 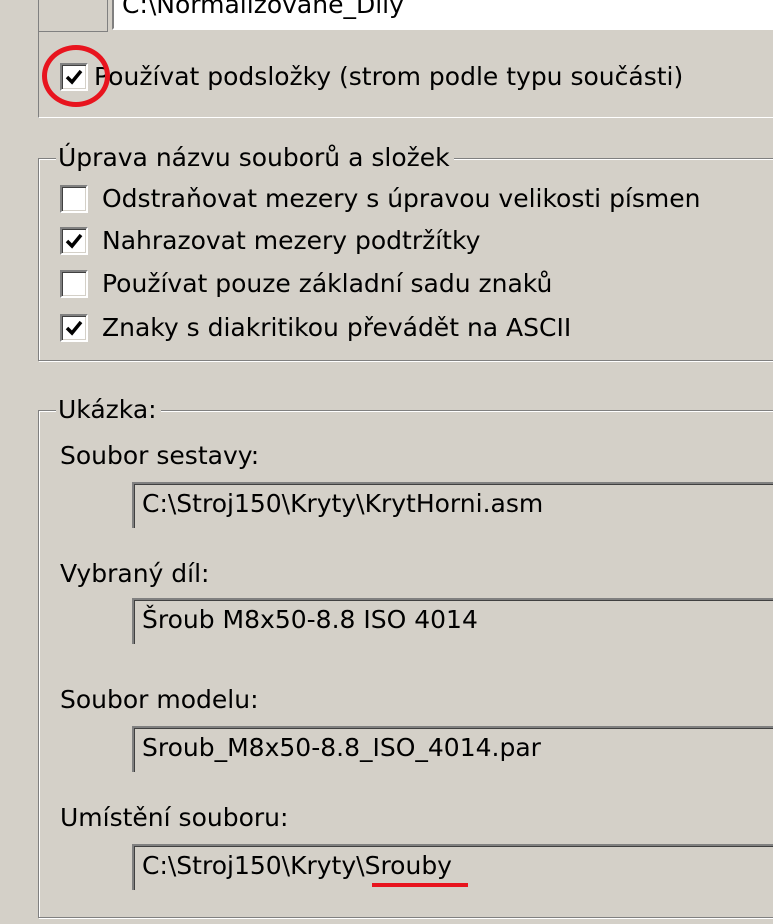 What do you see at coordinates (74, 199) in the screenshot?
I see `remove-spaces-checkbox` at bounding box center [74, 199].